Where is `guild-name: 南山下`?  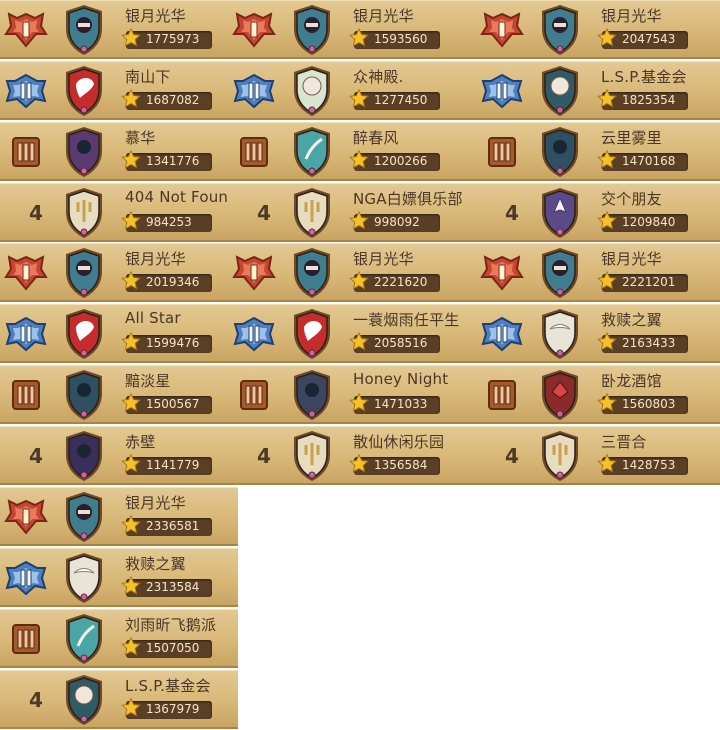
guild-name: 南山下 is located at coordinates (148, 77).